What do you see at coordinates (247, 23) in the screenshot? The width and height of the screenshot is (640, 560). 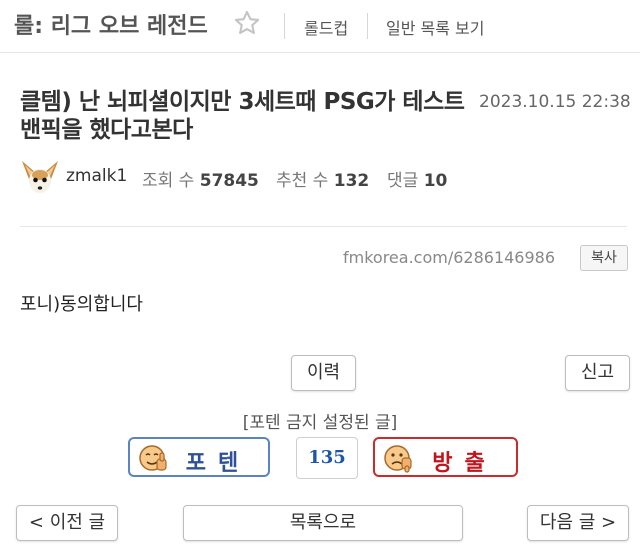 I see `star-icon` at bounding box center [247, 23].